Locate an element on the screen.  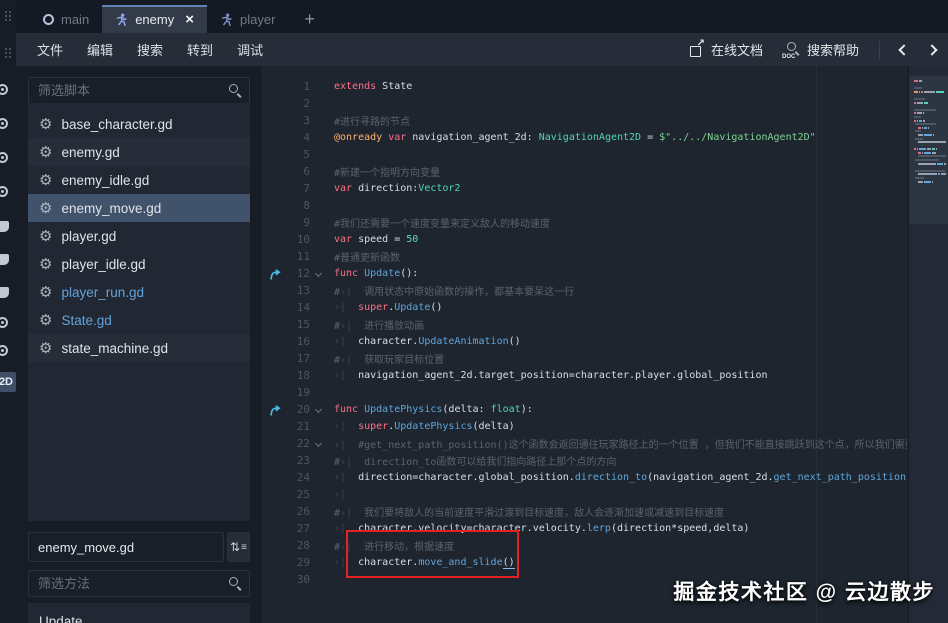
new-tab-button: + is located at coordinates (309, 19).